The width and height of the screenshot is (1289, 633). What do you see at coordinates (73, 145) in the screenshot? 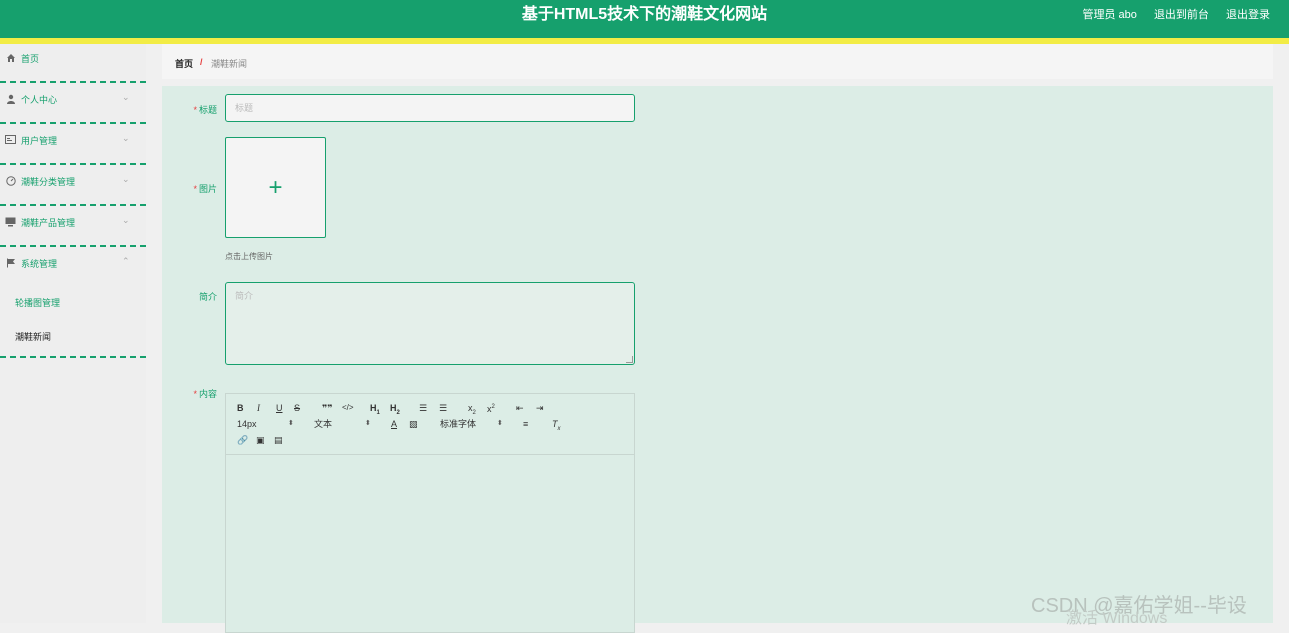
I see `sidebar-item-user-management: 用户管理 ⌄` at bounding box center [73, 145].